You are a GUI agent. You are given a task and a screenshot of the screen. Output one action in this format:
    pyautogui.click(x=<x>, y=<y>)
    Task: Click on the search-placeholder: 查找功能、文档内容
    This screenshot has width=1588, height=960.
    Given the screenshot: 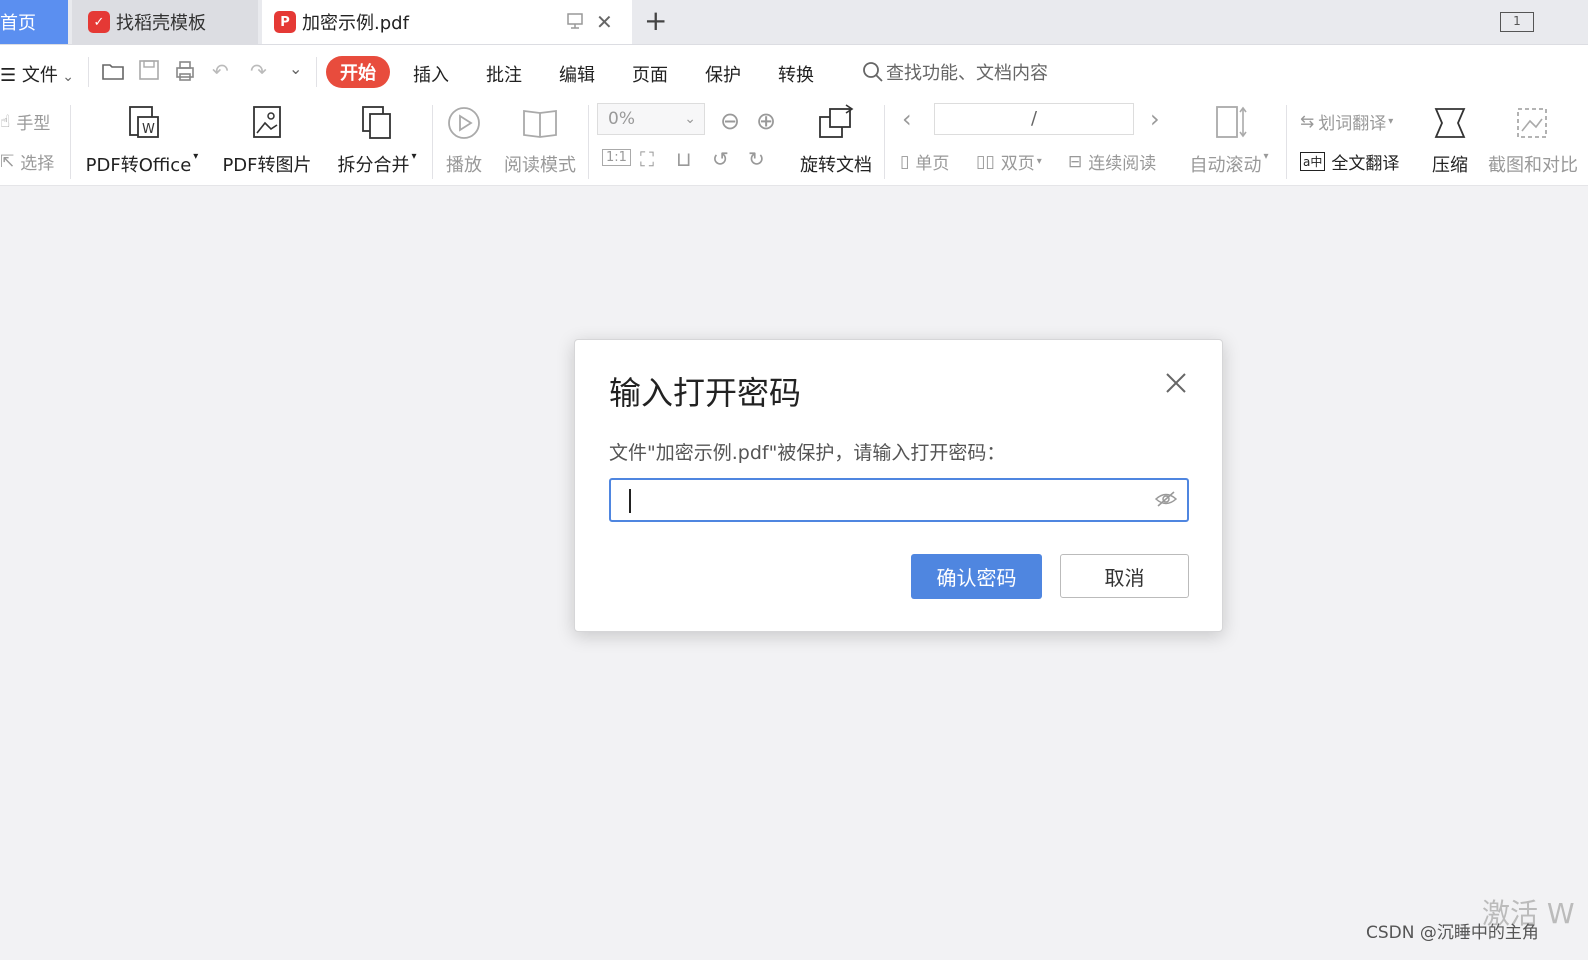 What is the action you would take?
    pyautogui.click(x=967, y=73)
    